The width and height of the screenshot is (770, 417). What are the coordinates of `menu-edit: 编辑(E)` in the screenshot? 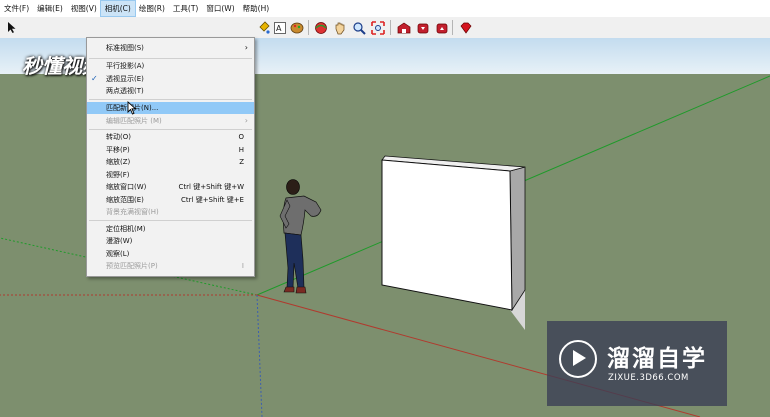 It's located at (50, 8).